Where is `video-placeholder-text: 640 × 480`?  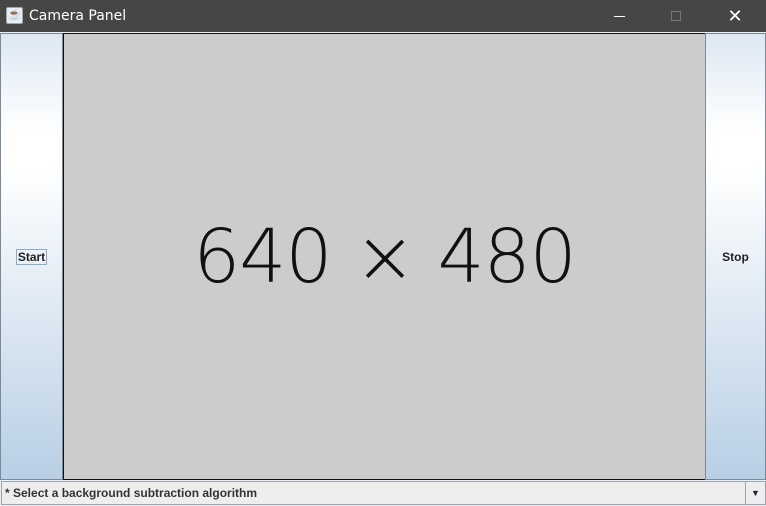
video-placeholder-text: 640 × 480 is located at coordinates (385, 256).